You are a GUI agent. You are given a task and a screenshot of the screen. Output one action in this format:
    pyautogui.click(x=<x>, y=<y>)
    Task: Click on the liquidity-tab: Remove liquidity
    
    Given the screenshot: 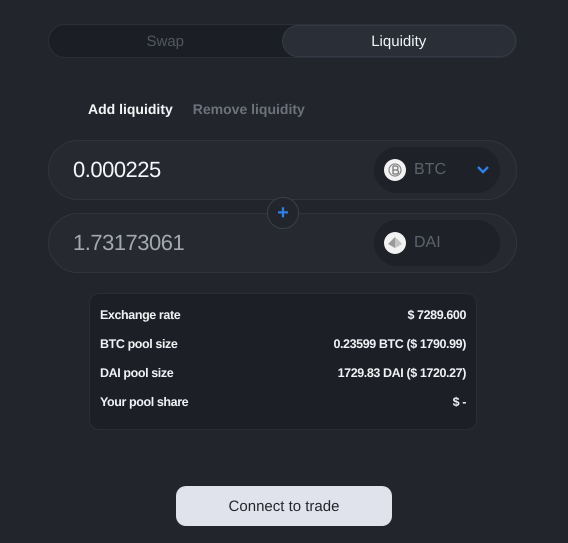 What is the action you would take?
    pyautogui.click(x=248, y=109)
    